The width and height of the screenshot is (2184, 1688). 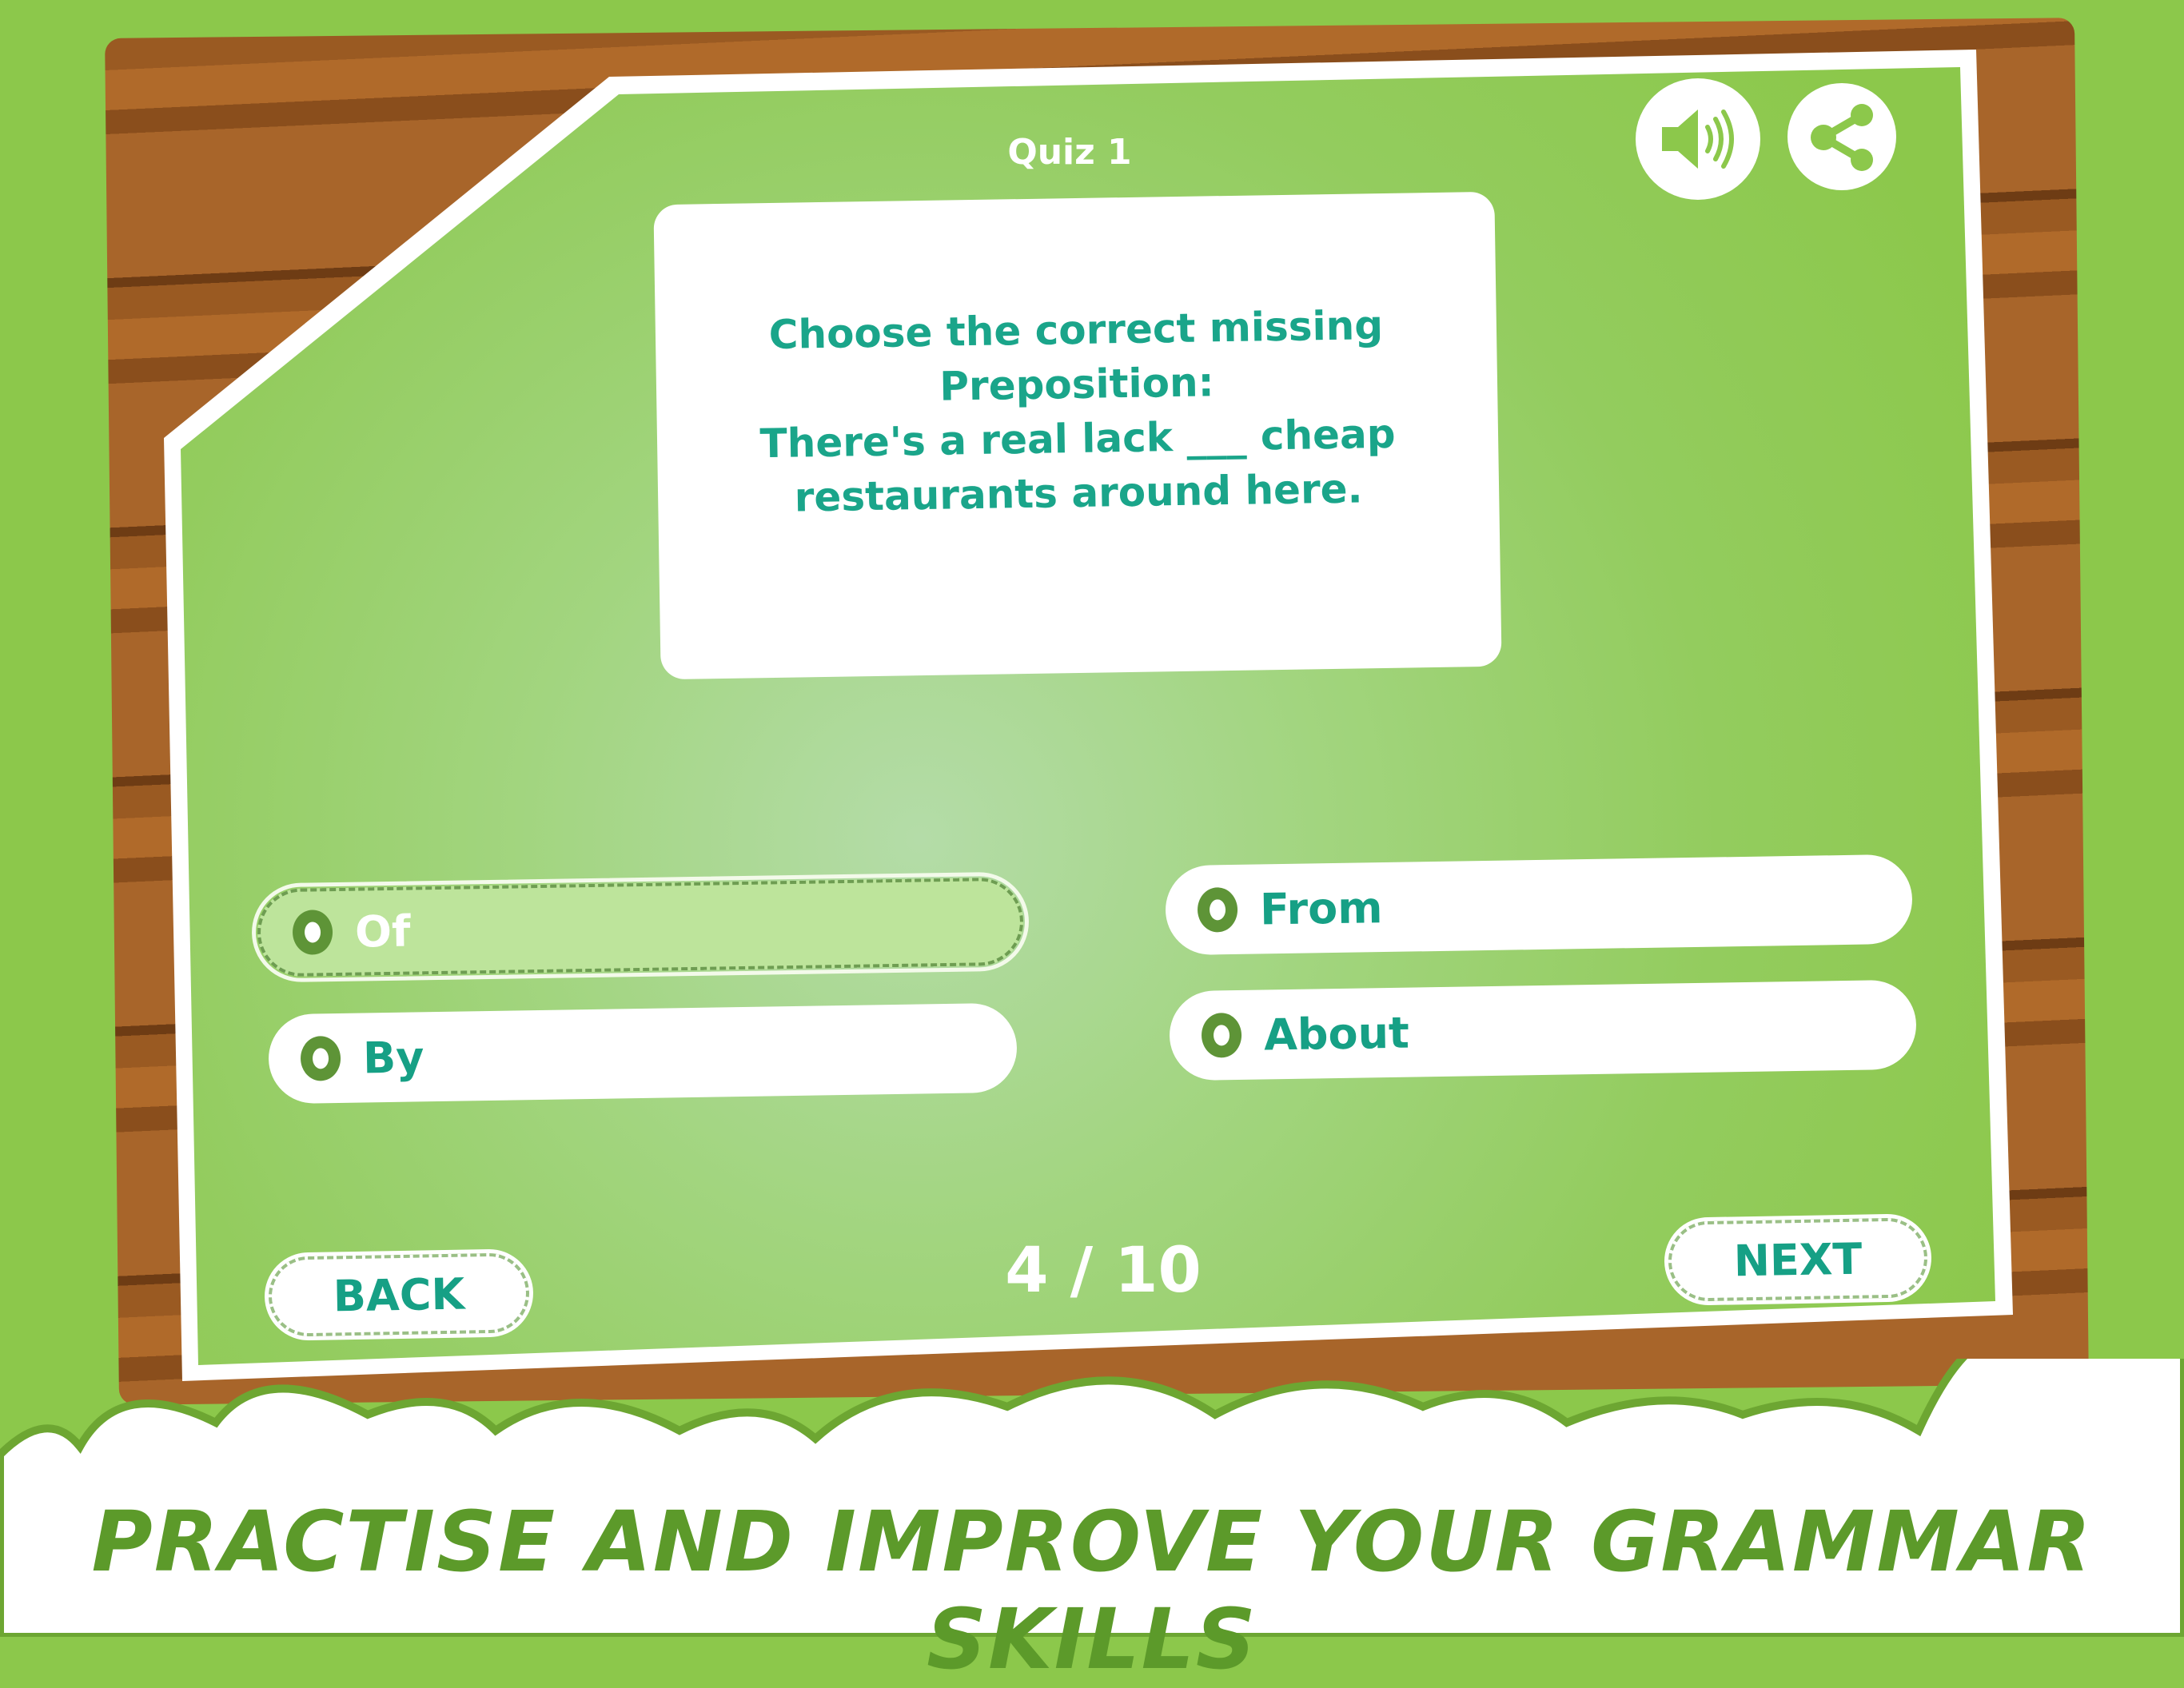 I want to click on option-from: From, so click(x=1539, y=905).